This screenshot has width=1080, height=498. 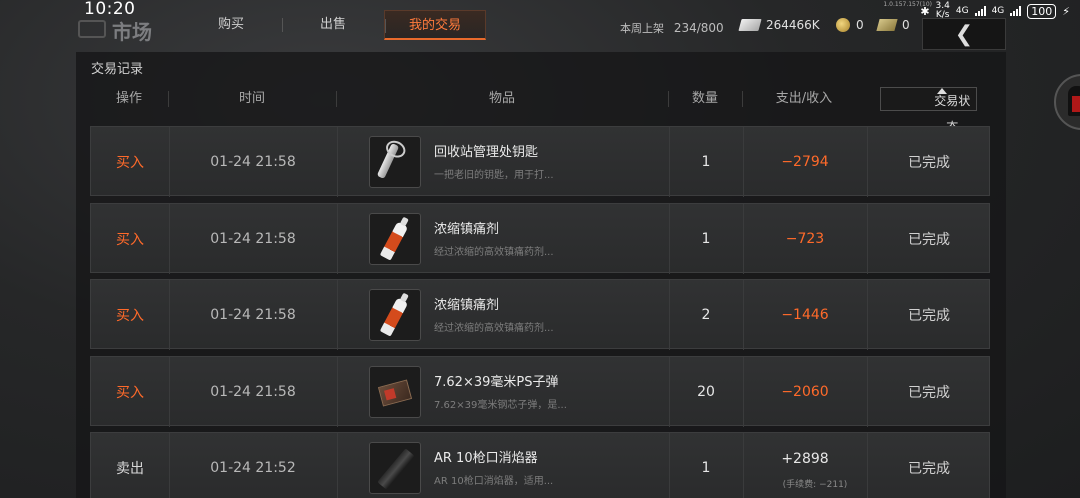 I want to click on gold-value: 0, so click(x=860, y=25).